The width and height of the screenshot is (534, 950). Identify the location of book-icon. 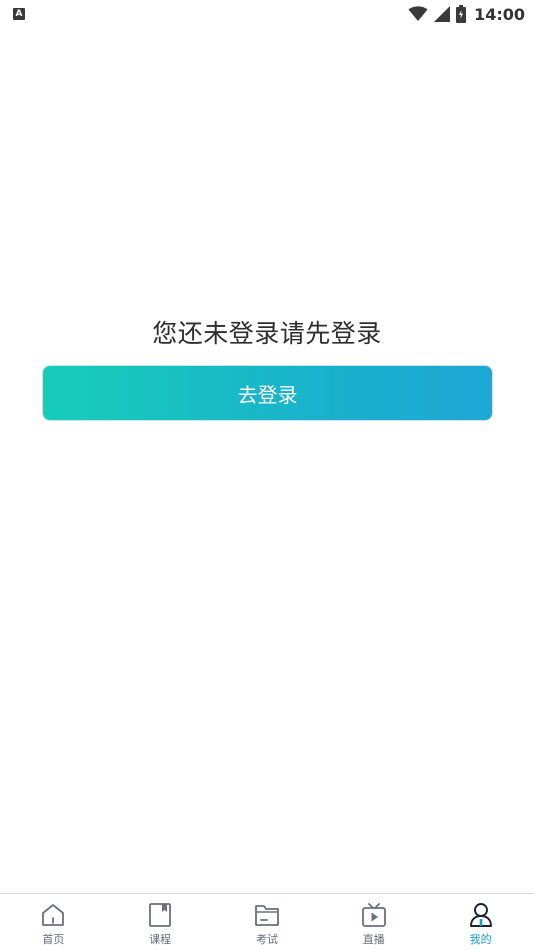
(160, 915).